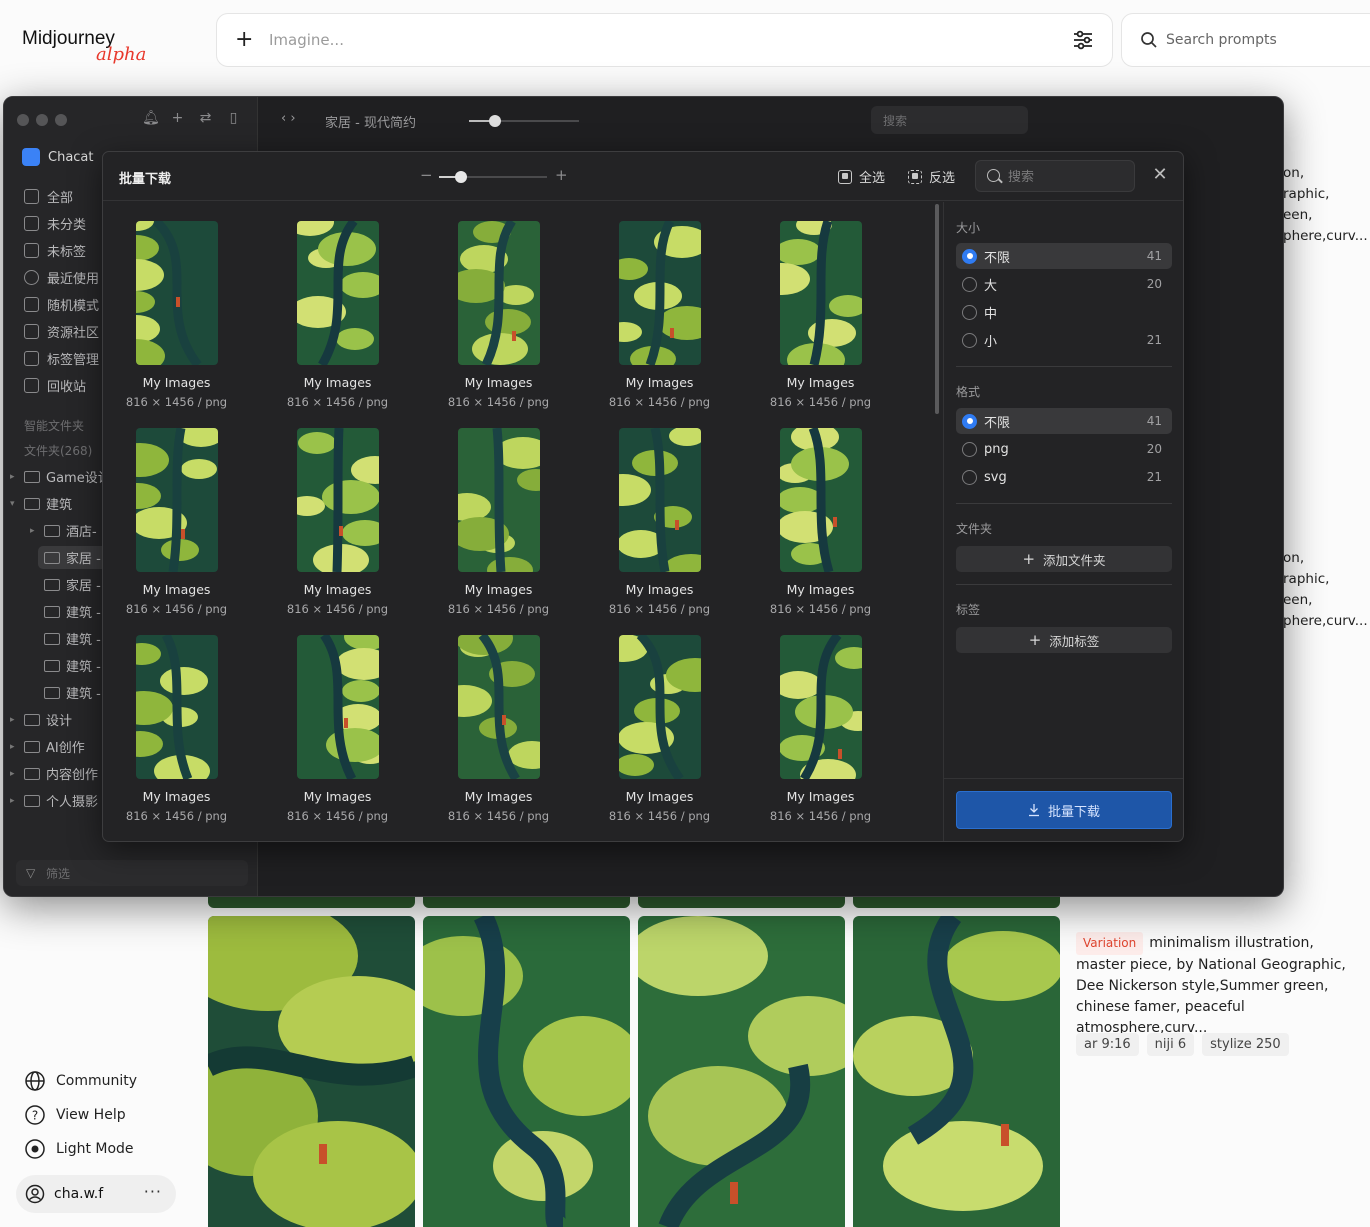  Describe the element at coordinates (233, 118) in the screenshot. I see `sidebar-toggle-icon: ▯` at that location.